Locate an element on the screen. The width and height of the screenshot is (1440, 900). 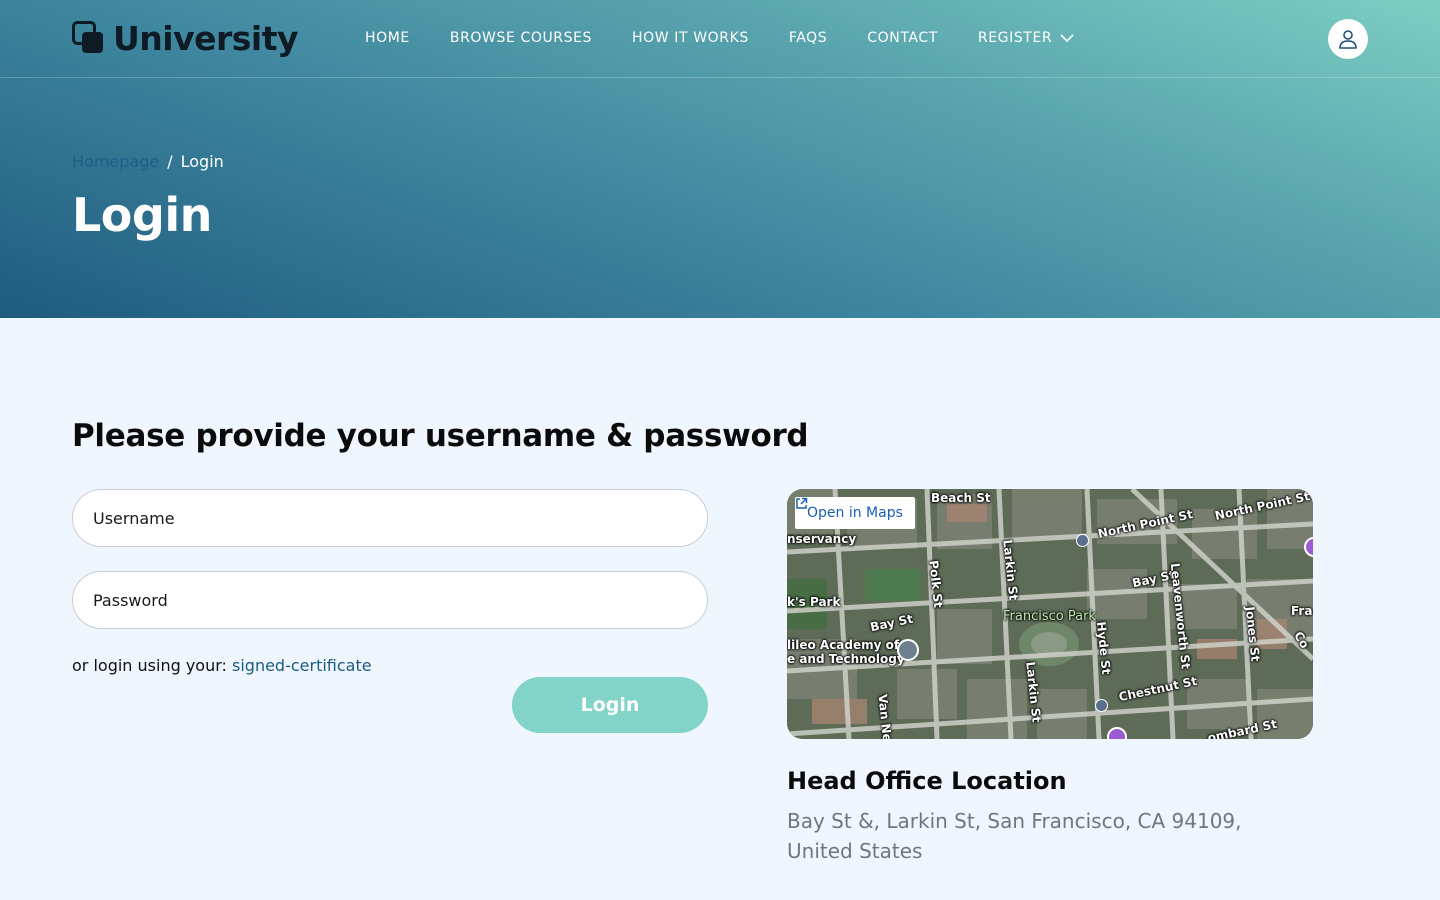
breadcrumb: Homepage / Login is located at coordinates (148, 161).